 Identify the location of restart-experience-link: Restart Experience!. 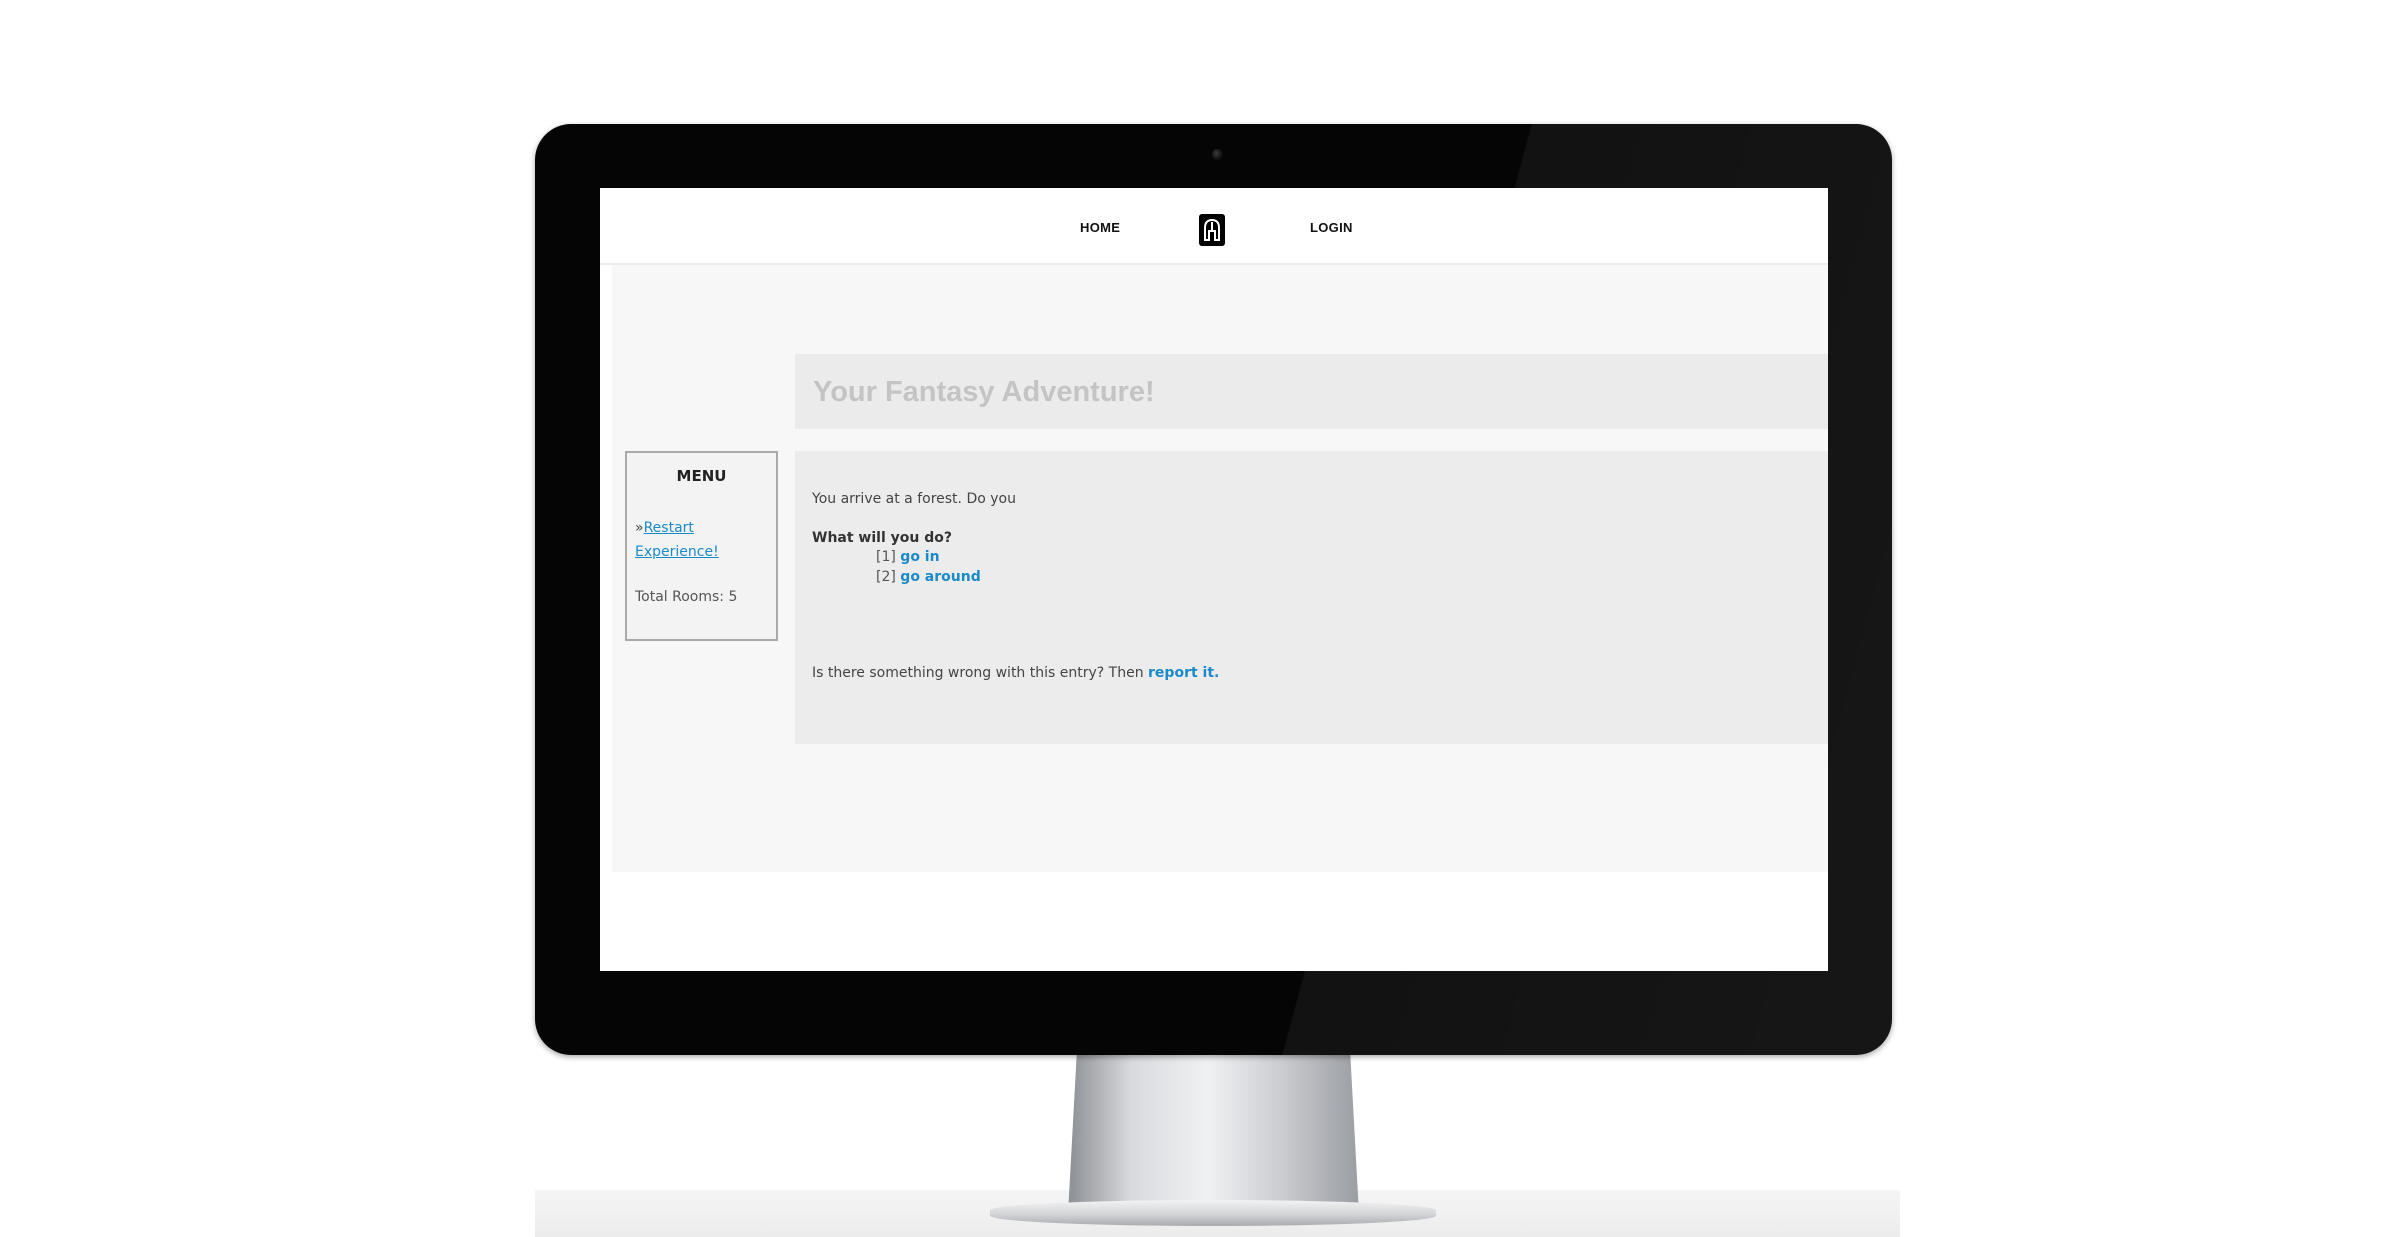
(677, 540).